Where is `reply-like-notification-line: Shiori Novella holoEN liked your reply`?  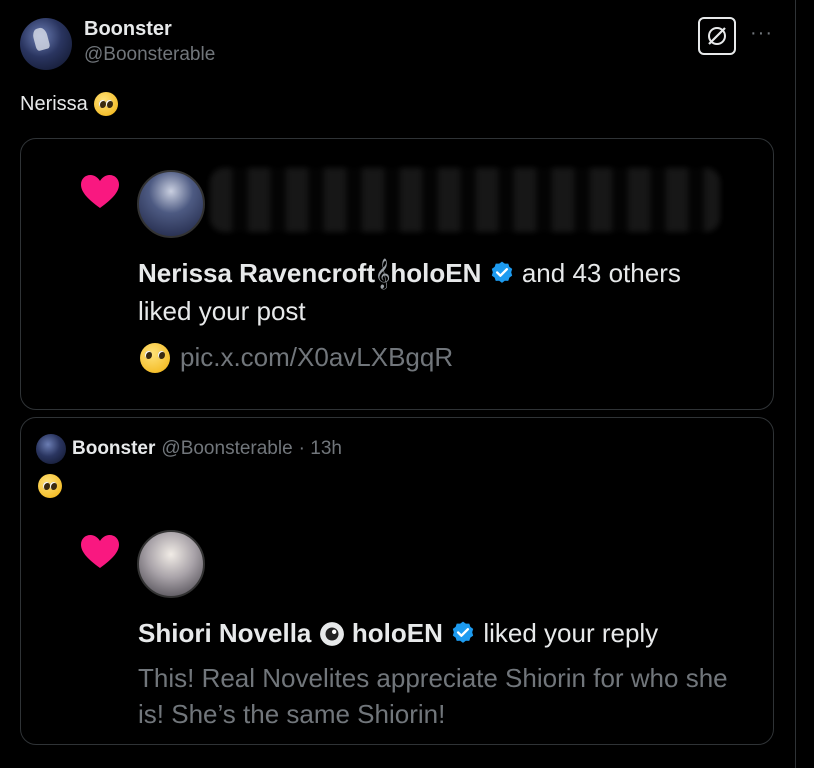 reply-like-notification-line: Shiori Novella holoEN liked your reply is located at coordinates (398, 633).